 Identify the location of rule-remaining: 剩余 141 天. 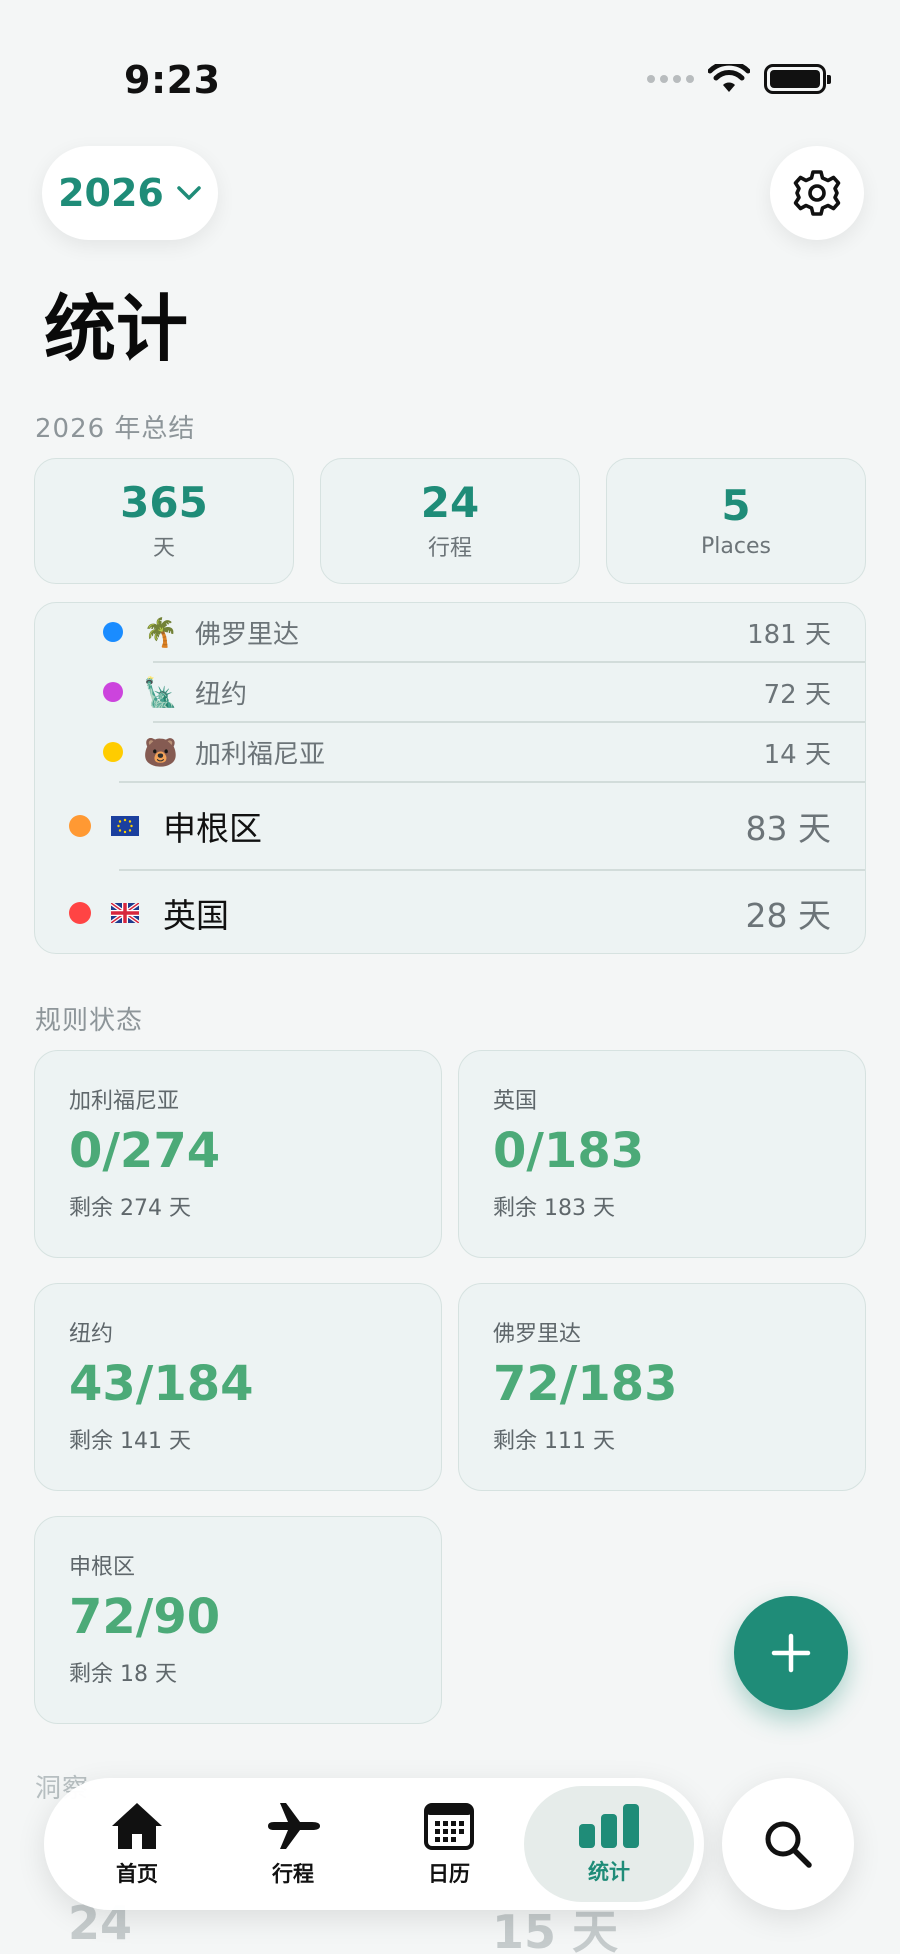
(130, 1441).